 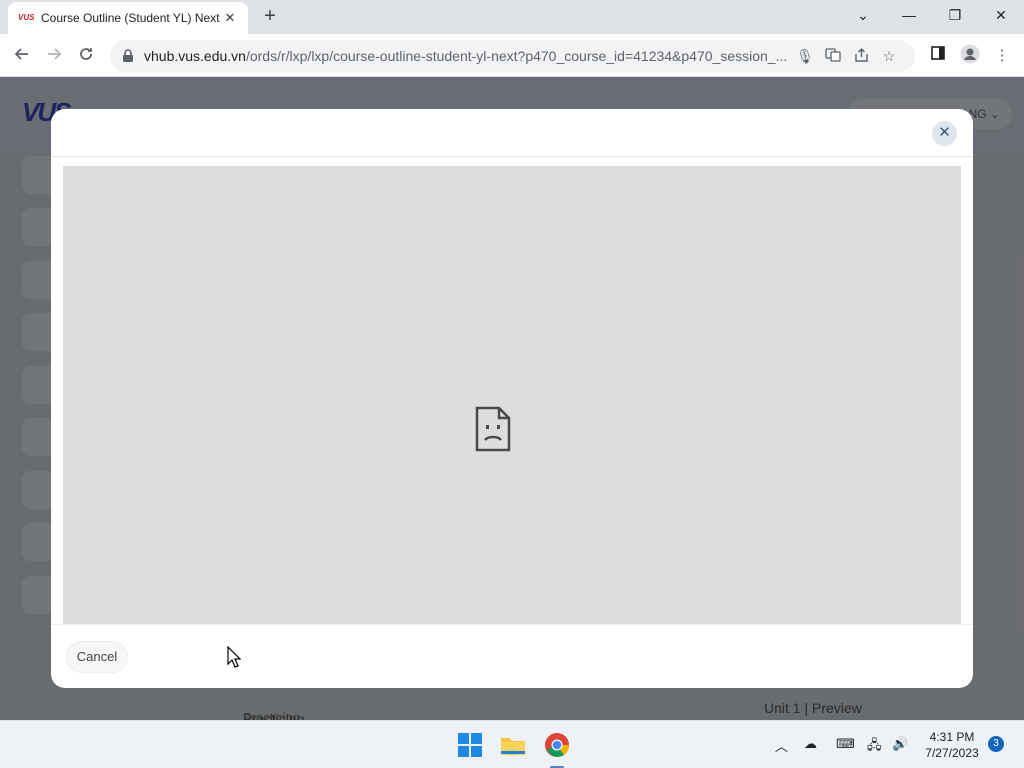 I want to click on windows-start-icon, so click(x=470, y=745).